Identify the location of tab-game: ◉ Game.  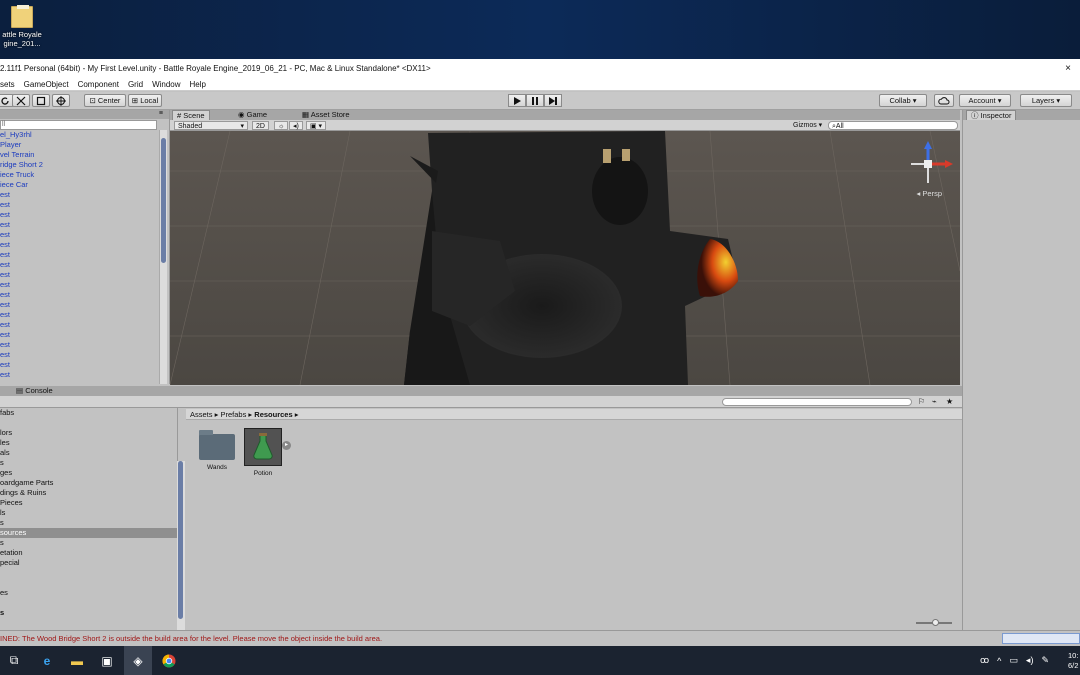
(252, 115).